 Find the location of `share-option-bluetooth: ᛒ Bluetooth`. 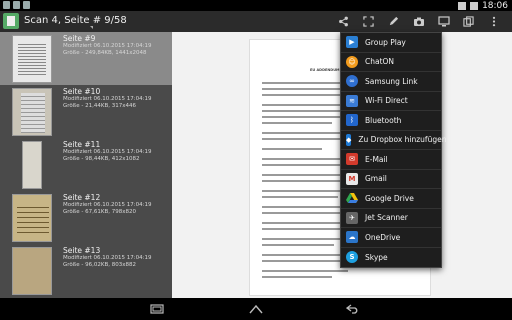

share-option-bluetooth: ᛒ Bluetooth is located at coordinates (391, 121).